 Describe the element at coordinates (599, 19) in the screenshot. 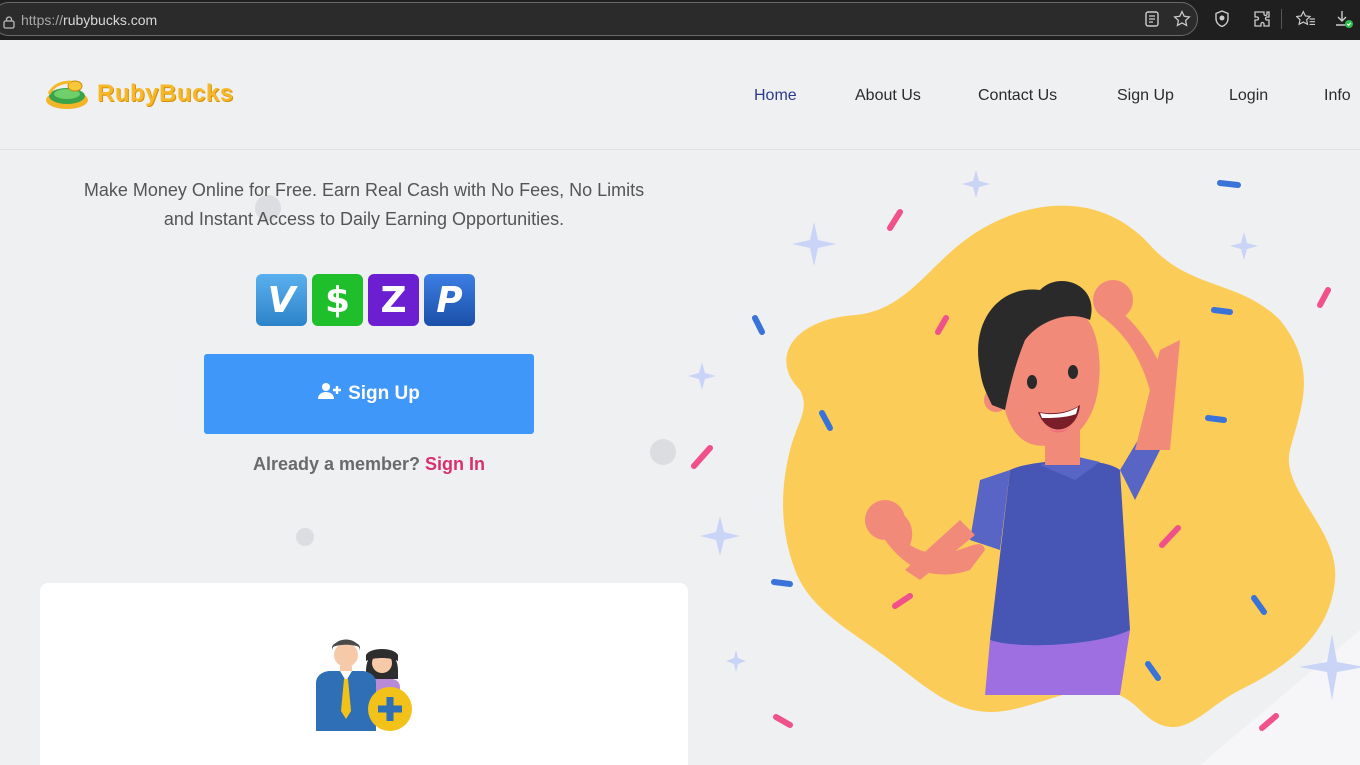

I see `address-bar: https://rubybucks.com` at that location.